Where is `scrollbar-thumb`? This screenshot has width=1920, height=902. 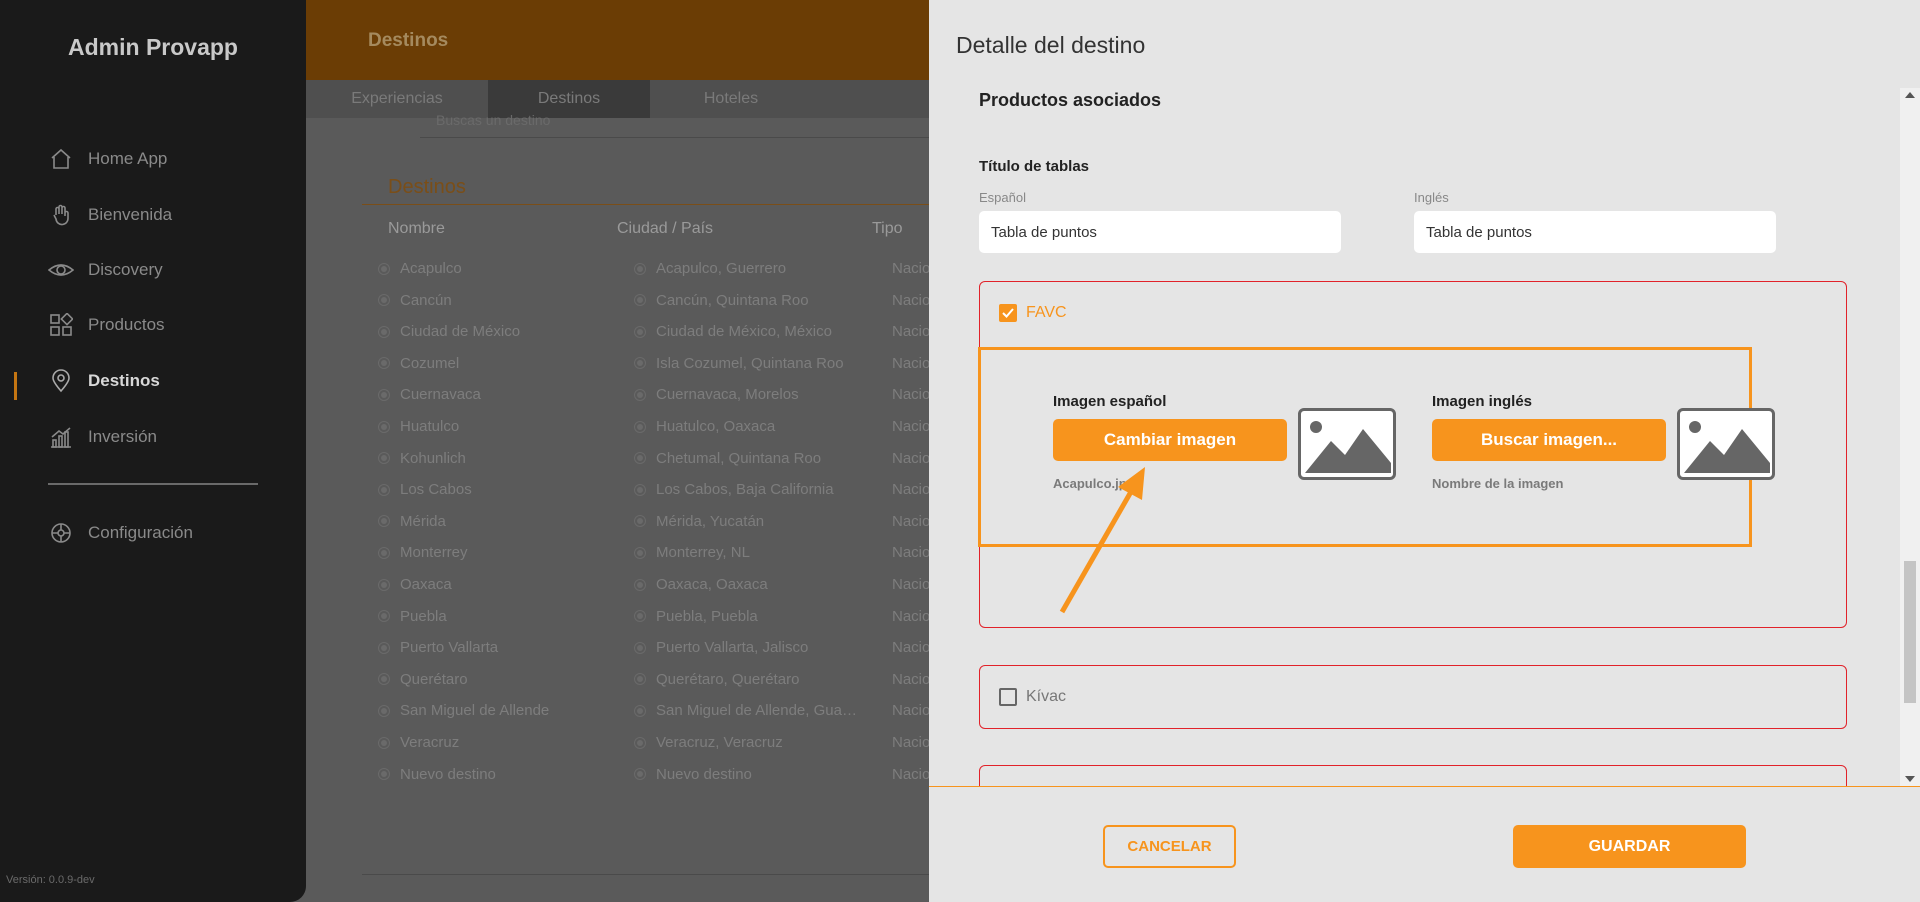 scrollbar-thumb is located at coordinates (1910, 632).